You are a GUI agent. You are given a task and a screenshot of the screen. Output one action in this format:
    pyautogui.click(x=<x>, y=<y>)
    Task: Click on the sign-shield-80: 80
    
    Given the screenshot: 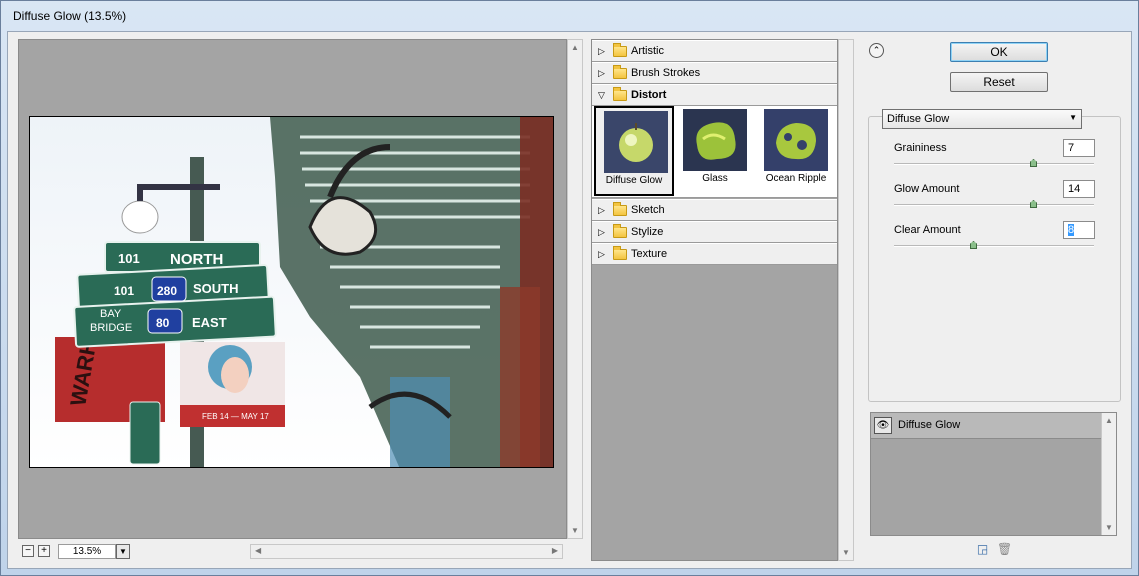 What is the action you would take?
    pyautogui.click(x=163, y=323)
    